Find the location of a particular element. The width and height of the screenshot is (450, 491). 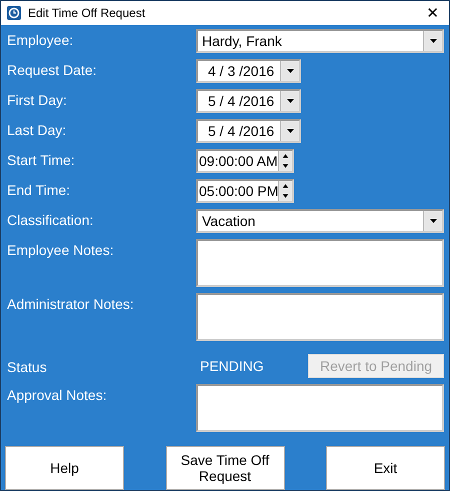

field-label: Administrator Notes: is located at coordinates (71, 303).